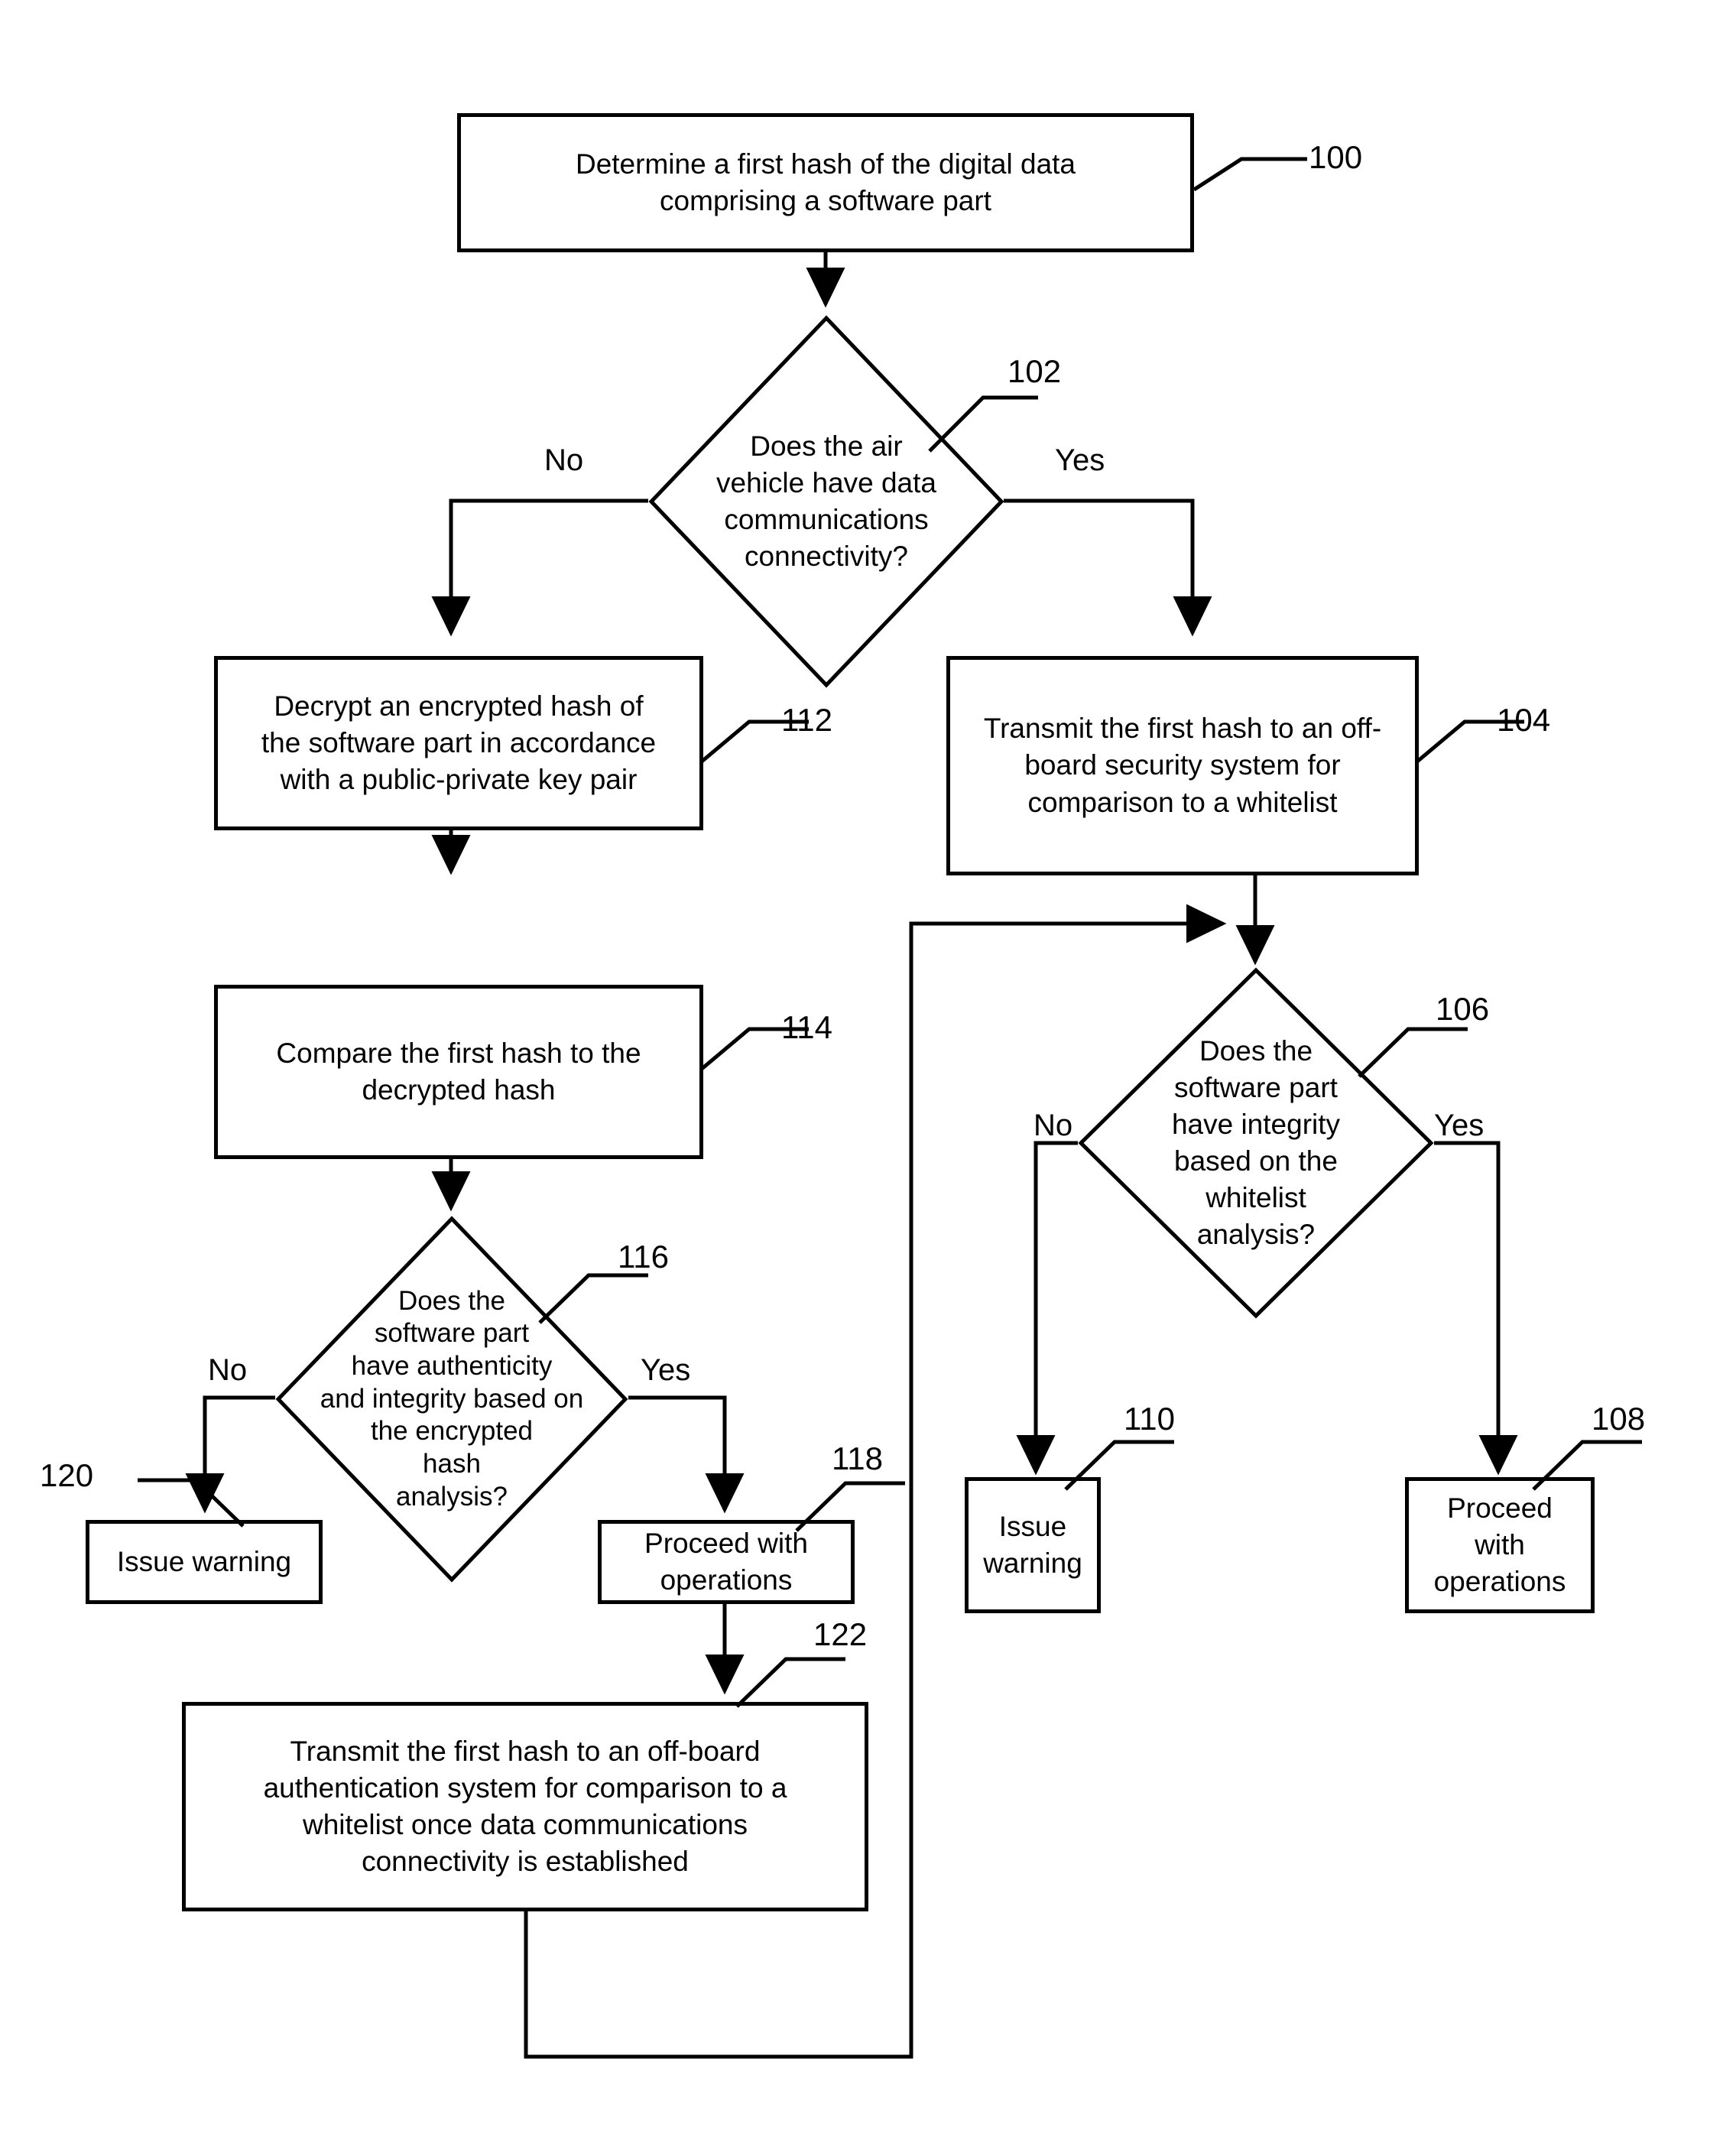  What do you see at coordinates (1256, 1087) in the screenshot?
I see `d106-line-2: software part` at bounding box center [1256, 1087].